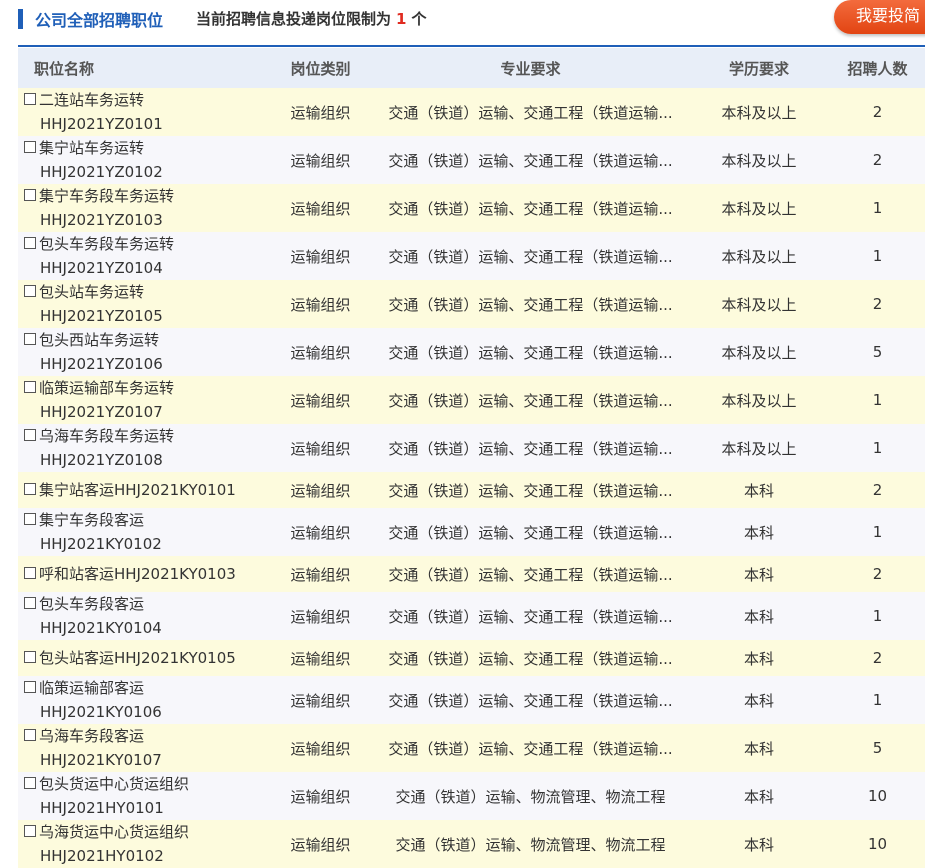 Image resolution: width=925 pixels, height=868 pixels. Describe the element at coordinates (877, 796) in the screenshot. I see `job-count: 10` at that location.